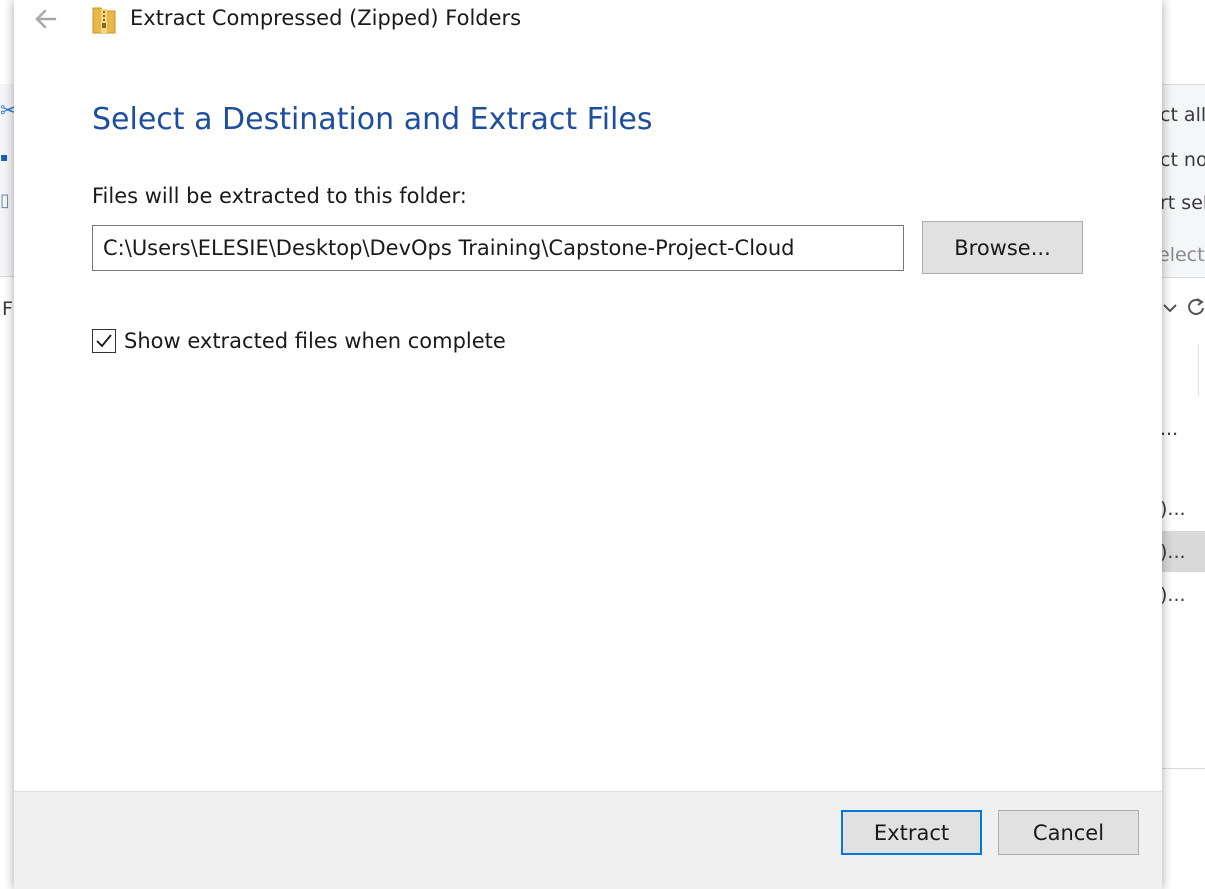  What do you see at coordinates (315, 341) in the screenshot?
I see `show-files-label: Show extracted files when complete` at bounding box center [315, 341].